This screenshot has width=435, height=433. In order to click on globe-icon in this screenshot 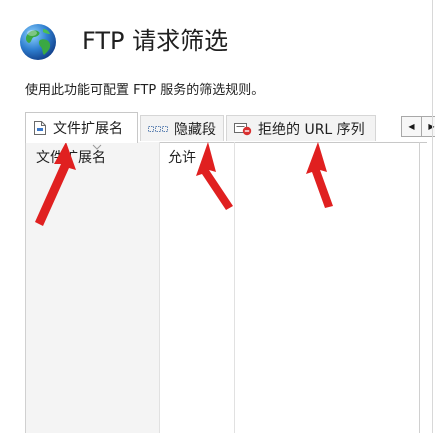, I will do `click(38, 42)`.